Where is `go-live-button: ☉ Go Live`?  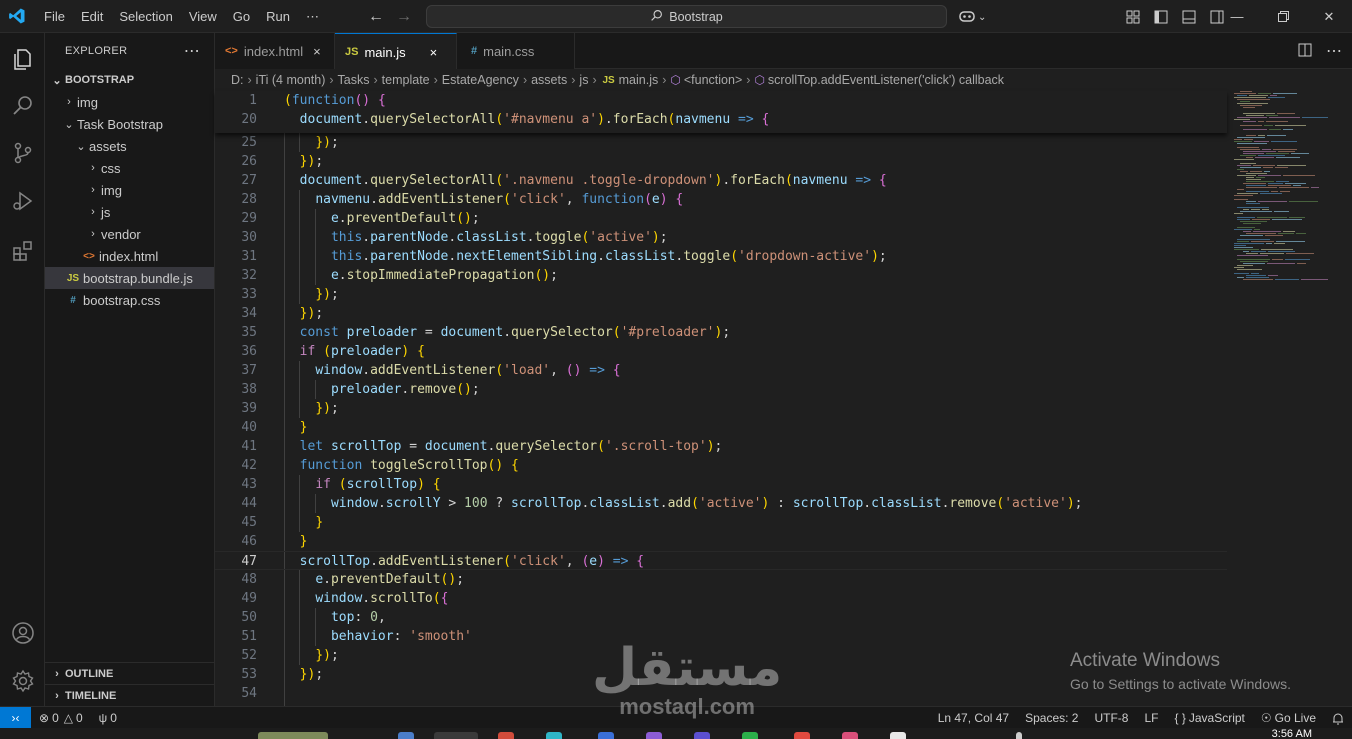
go-live-button: ☉ Go Live is located at coordinates (1288, 718).